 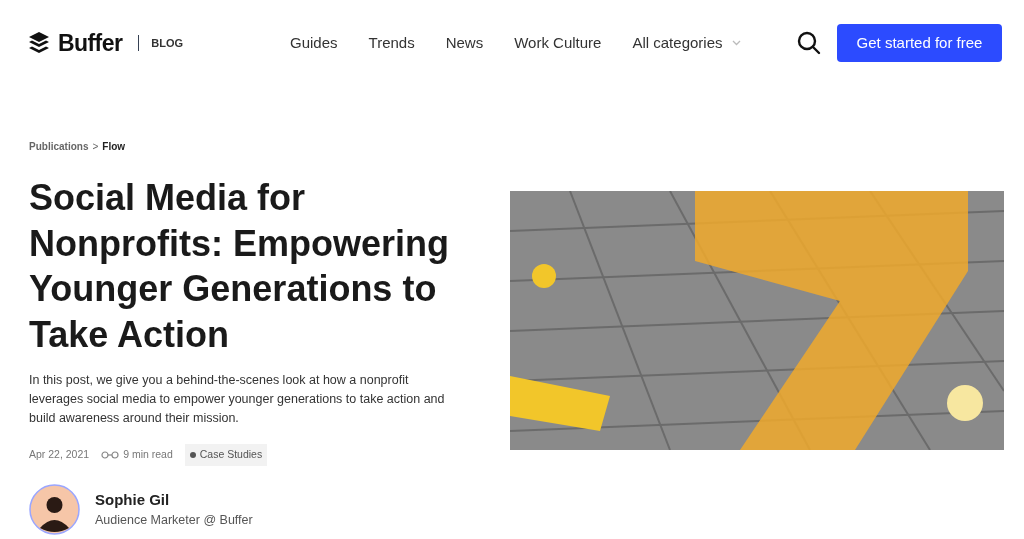 I want to click on author-name: Sophie Gil, so click(x=174, y=500).